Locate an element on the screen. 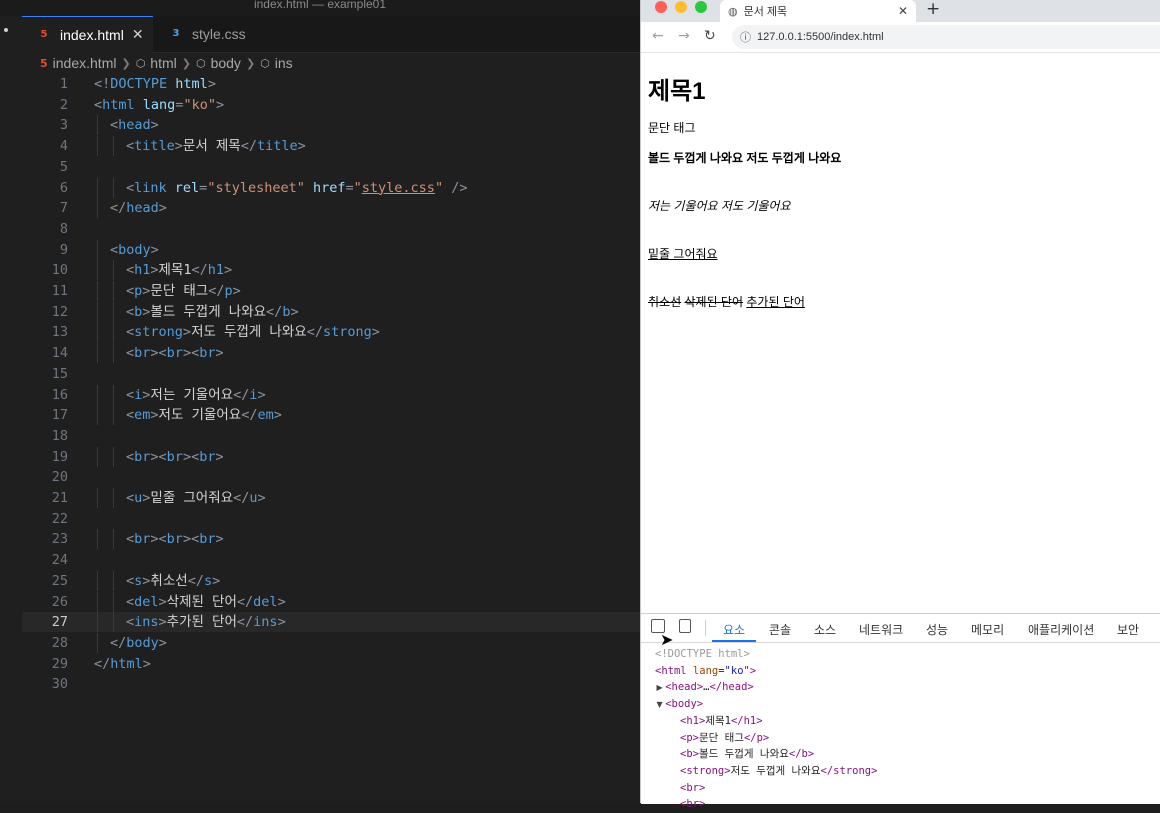 The height and width of the screenshot is (813, 1160). code-line: 3 <head> is located at coordinates (331, 125).